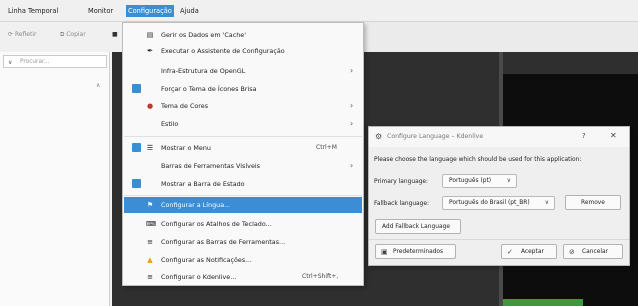 The image size is (638, 306). What do you see at coordinates (243, 106) in the screenshot?
I see `menu-item-color-theme: ● Tema de Cores ›` at bounding box center [243, 106].